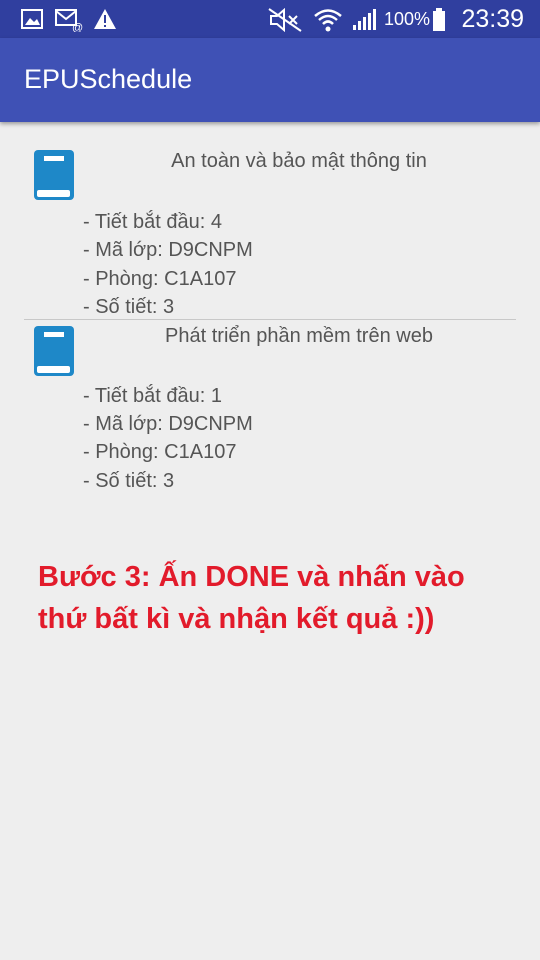  What do you see at coordinates (32, 19) in the screenshot?
I see `image-icon` at bounding box center [32, 19].